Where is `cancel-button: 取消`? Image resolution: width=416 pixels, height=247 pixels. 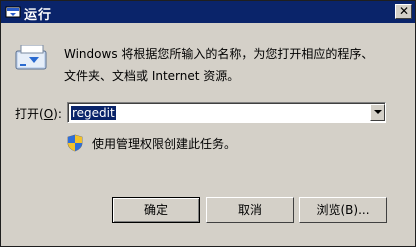 cancel-button: 取消 is located at coordinates (250, 210).